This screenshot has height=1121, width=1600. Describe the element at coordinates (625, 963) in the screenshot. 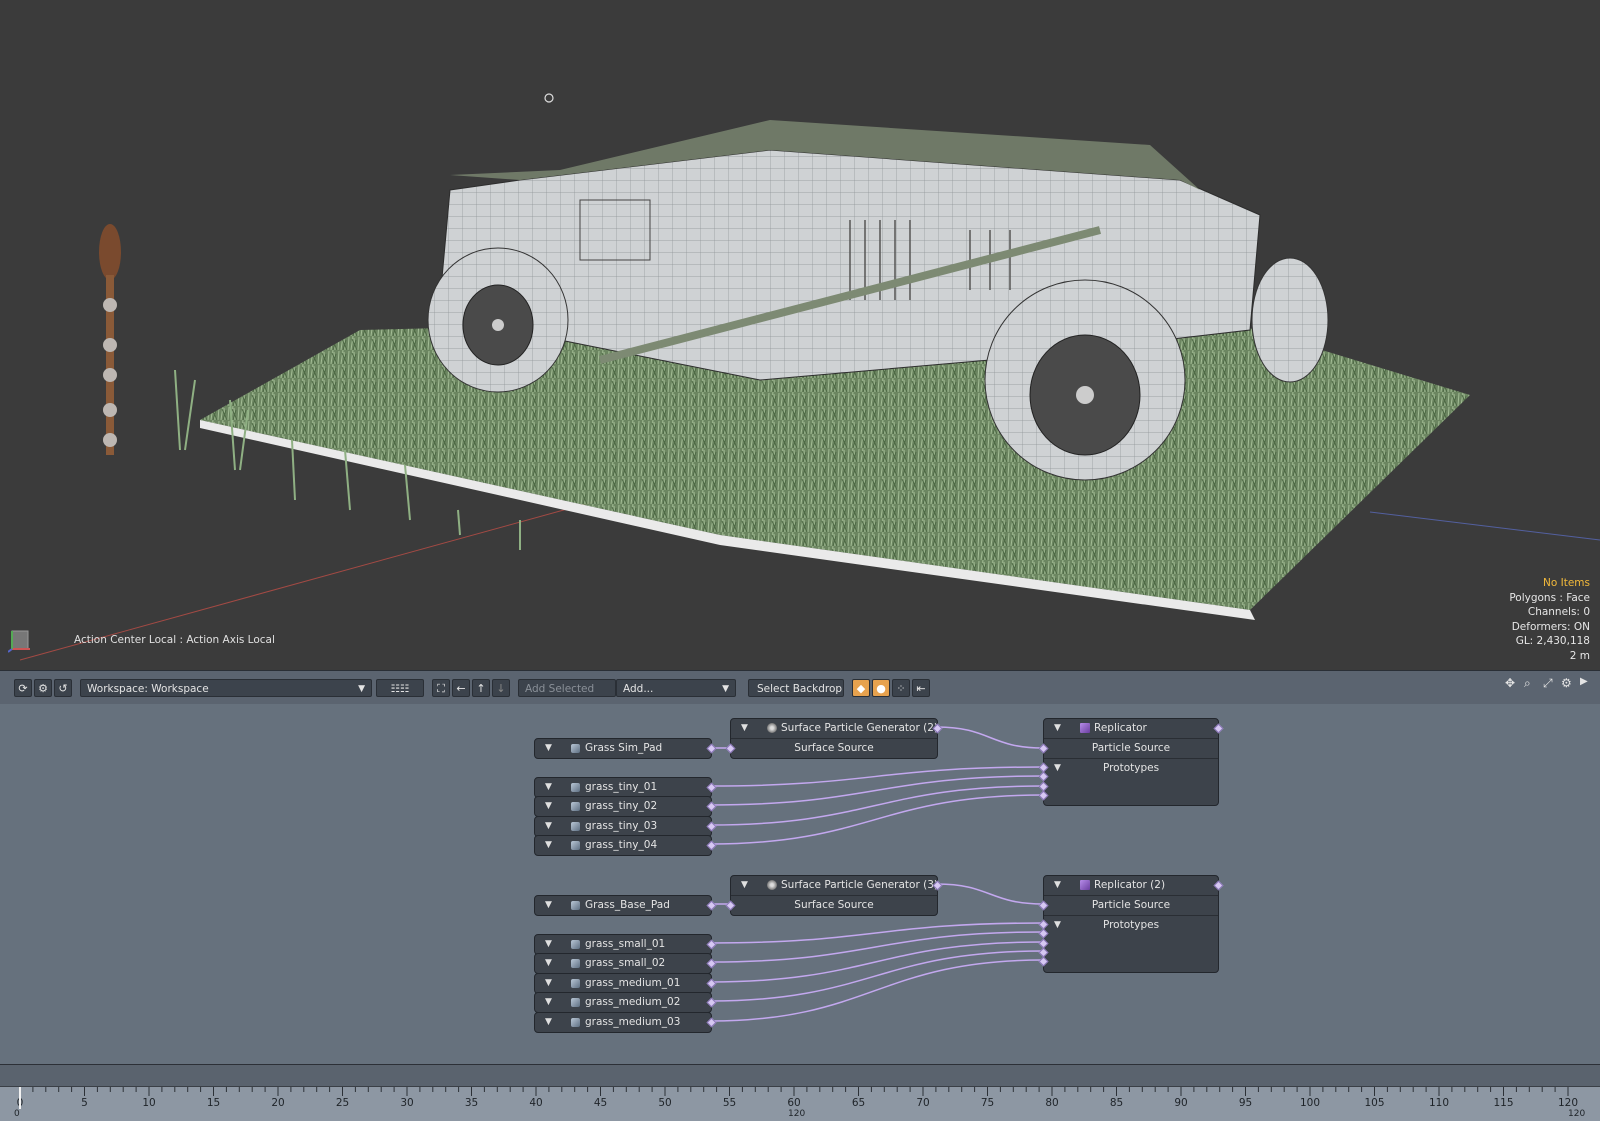

I see `item-node: ▼ grass_small_02` at that location.